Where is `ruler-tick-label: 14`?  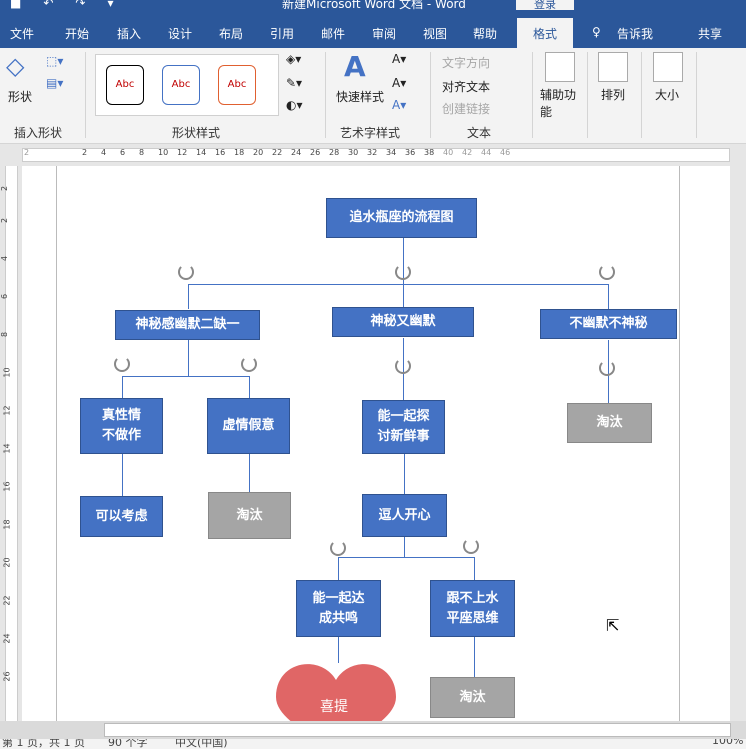 ruler-tick-label: 14 is located at coordinates (201, 152).